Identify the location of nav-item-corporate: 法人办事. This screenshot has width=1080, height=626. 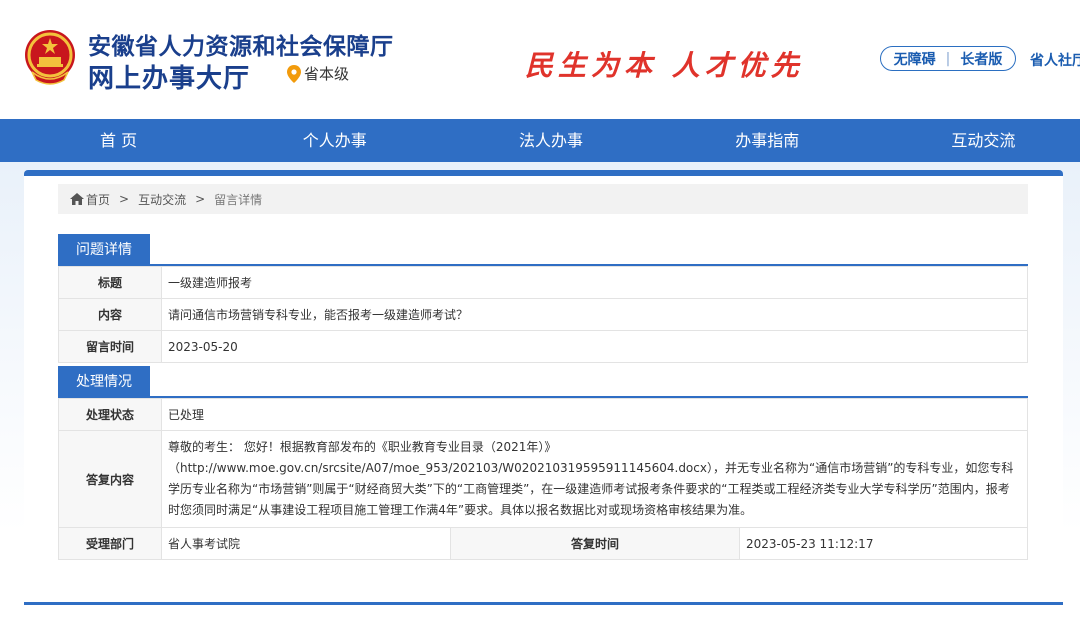
(550, 140).